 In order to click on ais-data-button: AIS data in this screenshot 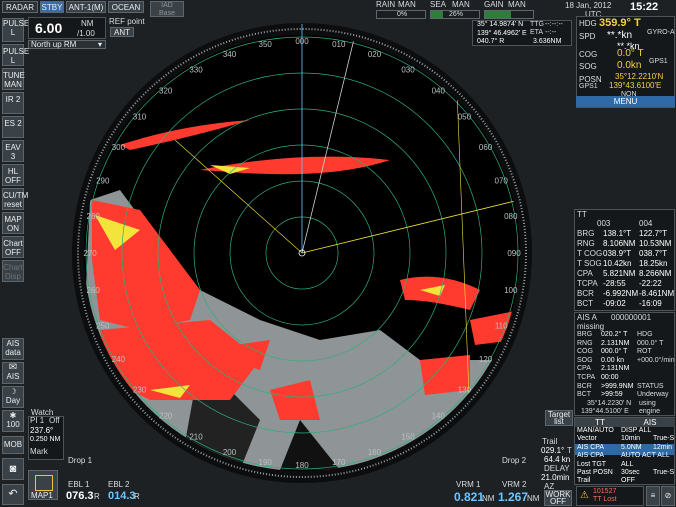, I will do `click(13, 349)`.